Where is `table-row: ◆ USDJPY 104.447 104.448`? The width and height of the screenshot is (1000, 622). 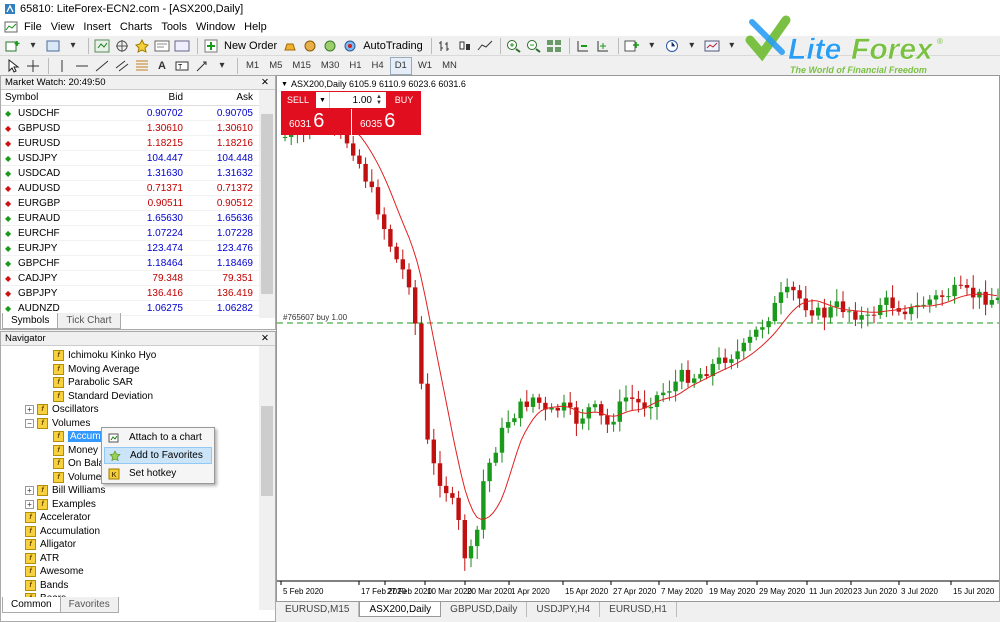 table-row: ◆ USDJPY 104.447 104.448 is located at coordinates (130, 158).